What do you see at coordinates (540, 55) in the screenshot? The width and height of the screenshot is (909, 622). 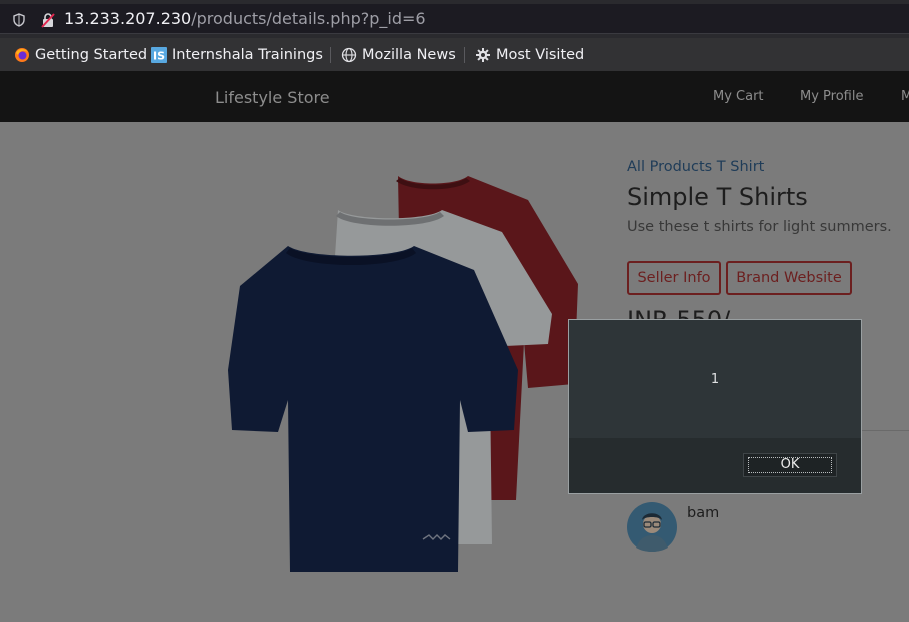 I see `bookmark-label: Most Visited` at bounding box center [540, 55].